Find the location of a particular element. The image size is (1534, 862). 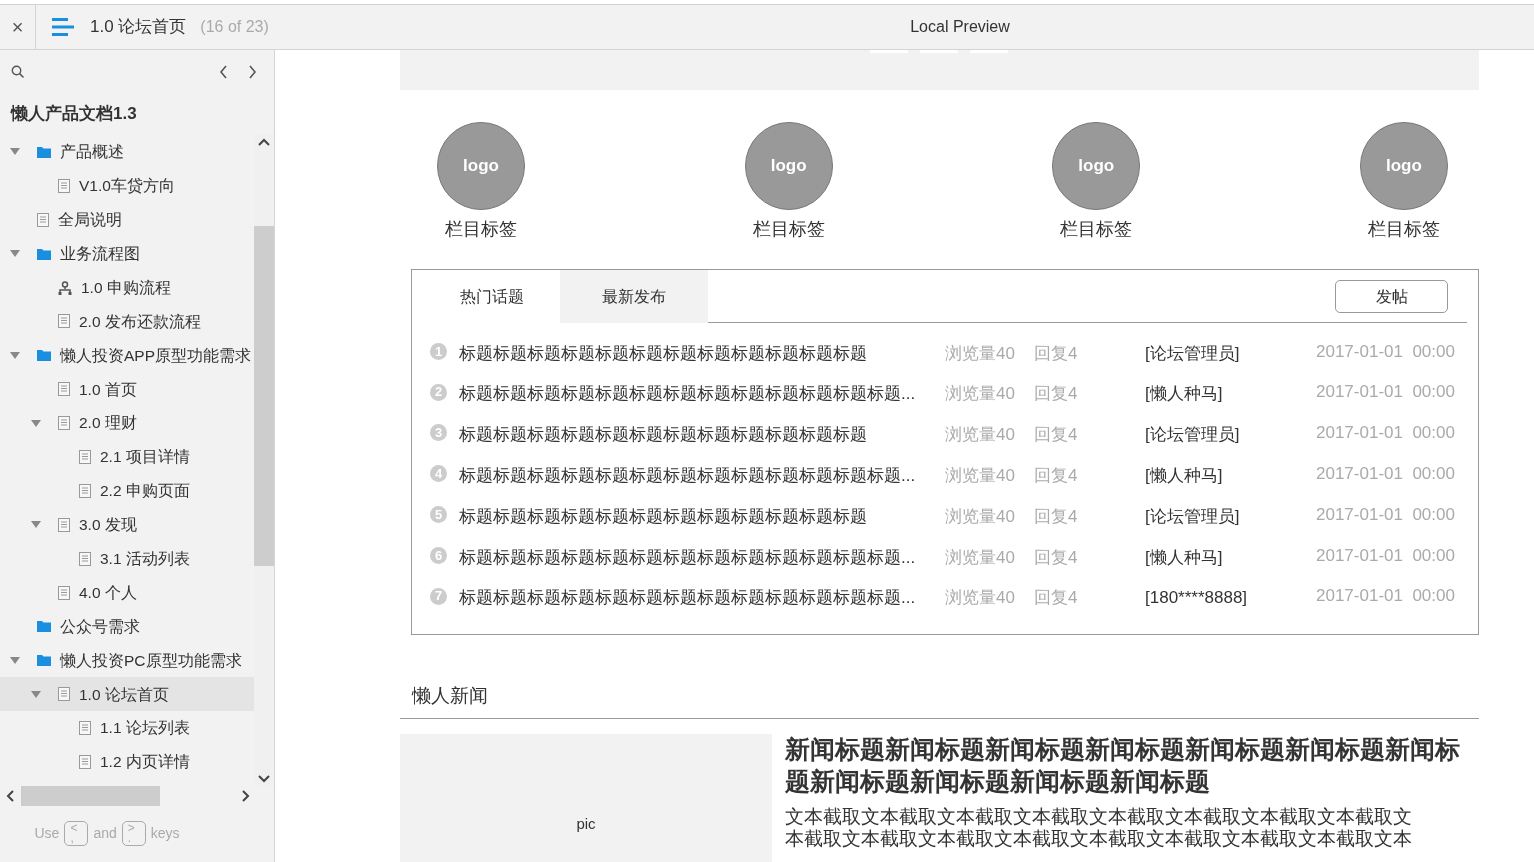

tree-item: 1.1 论坛列表 is located at coordinates (127, 728).